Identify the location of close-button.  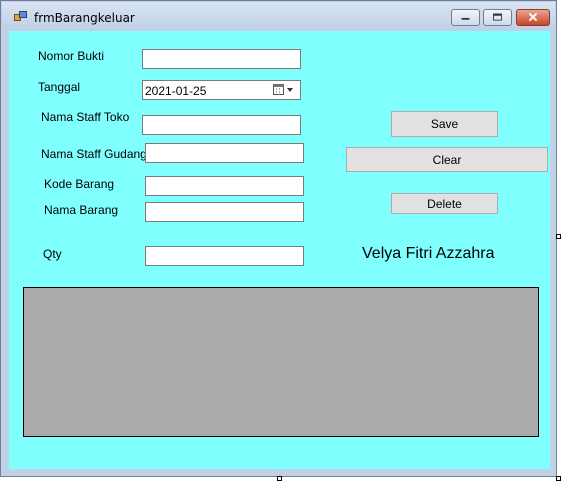
(533, 17).